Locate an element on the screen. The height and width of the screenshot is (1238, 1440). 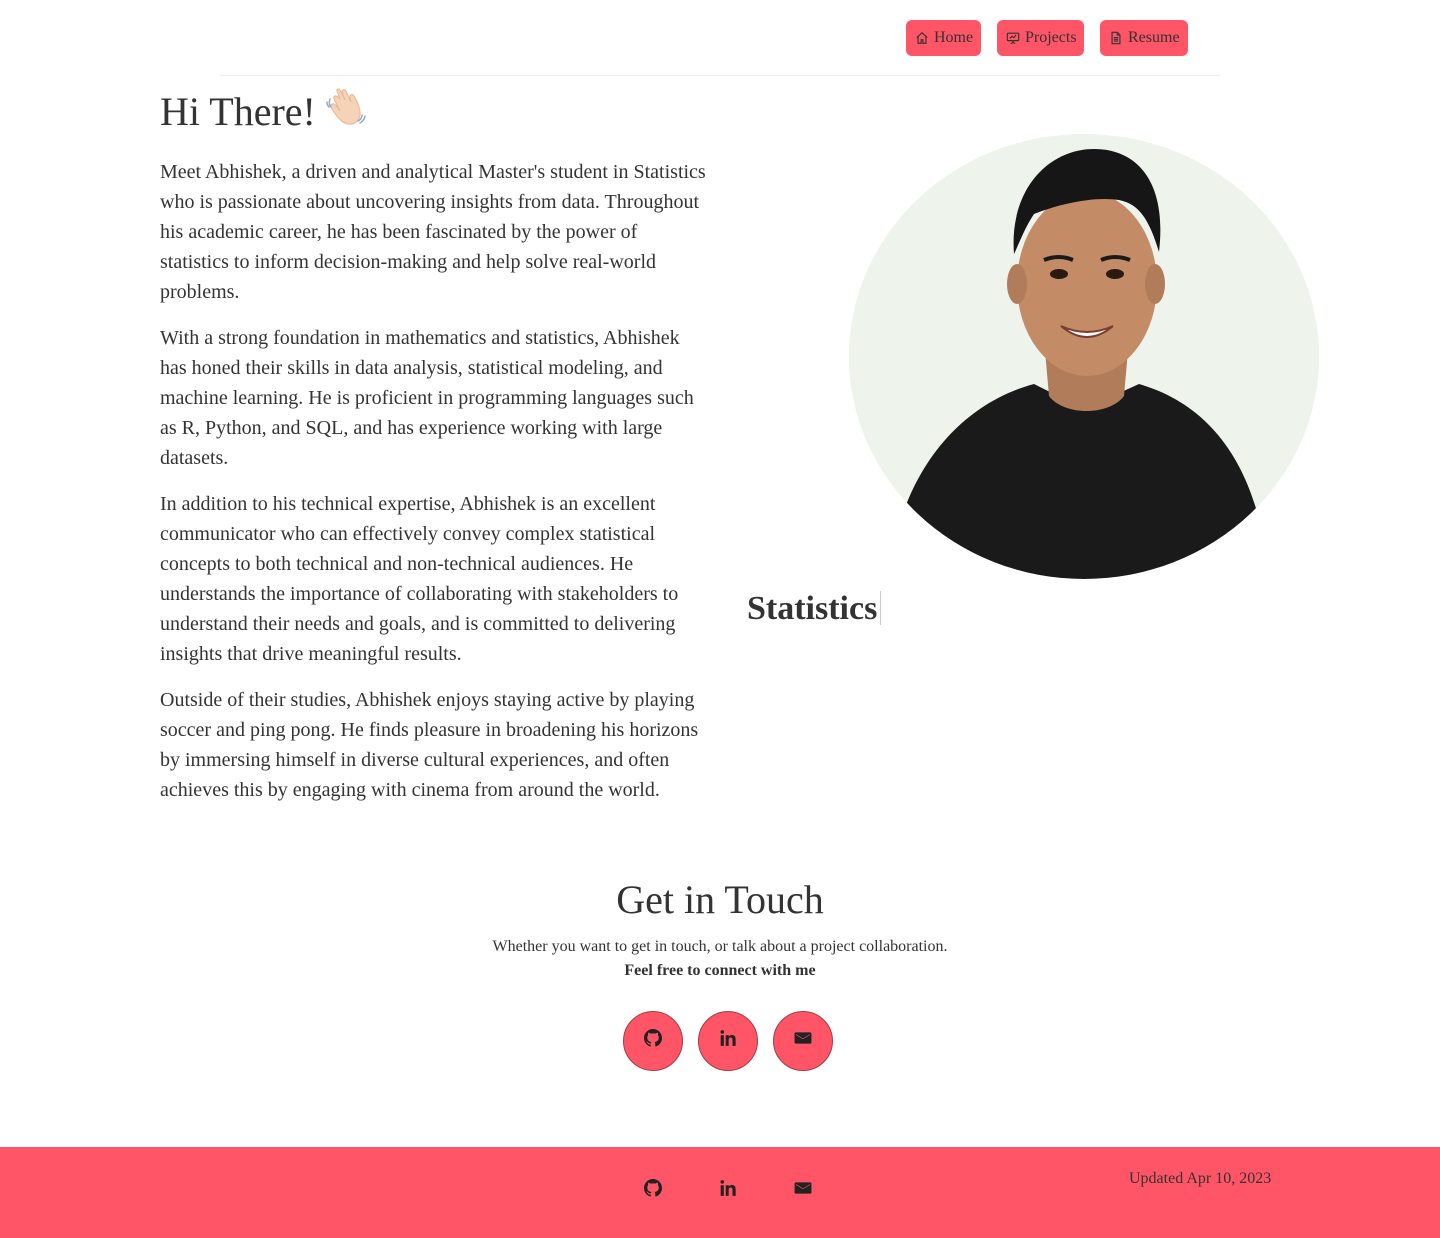
linkedin-button is located at coordinates (728, 1041).